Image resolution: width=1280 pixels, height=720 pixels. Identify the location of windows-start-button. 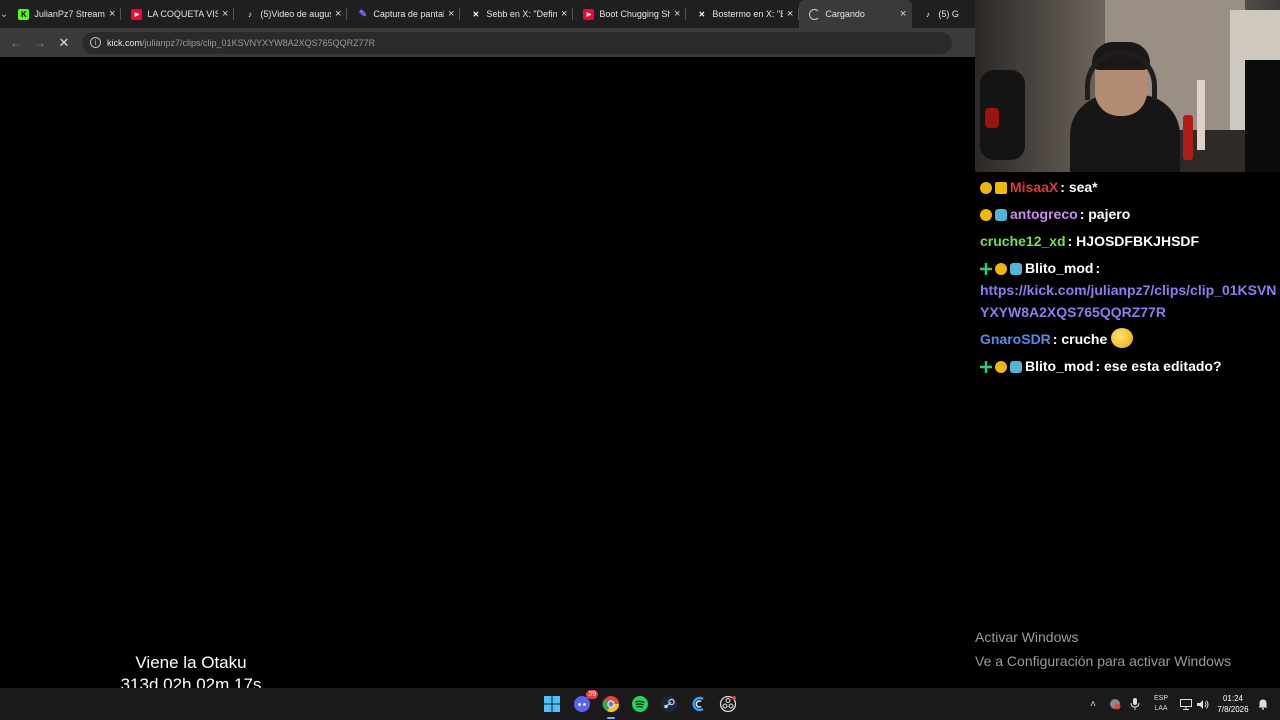
(552, 704).